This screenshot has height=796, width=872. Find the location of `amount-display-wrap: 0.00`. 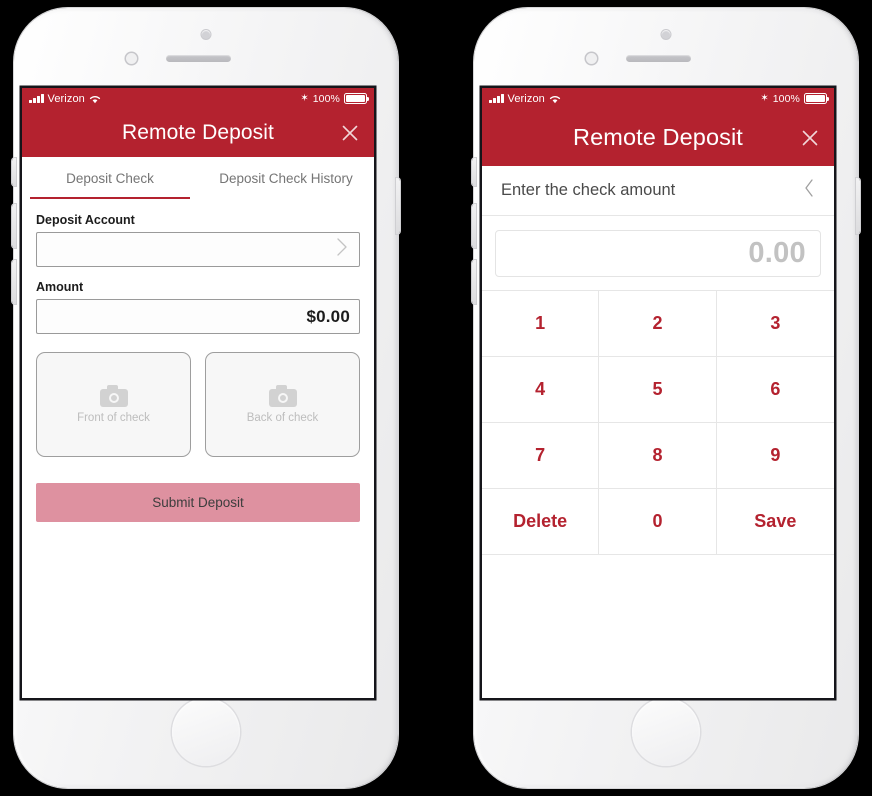

amount-display-wrap: 0.00 is located at coordinates (658, 253).